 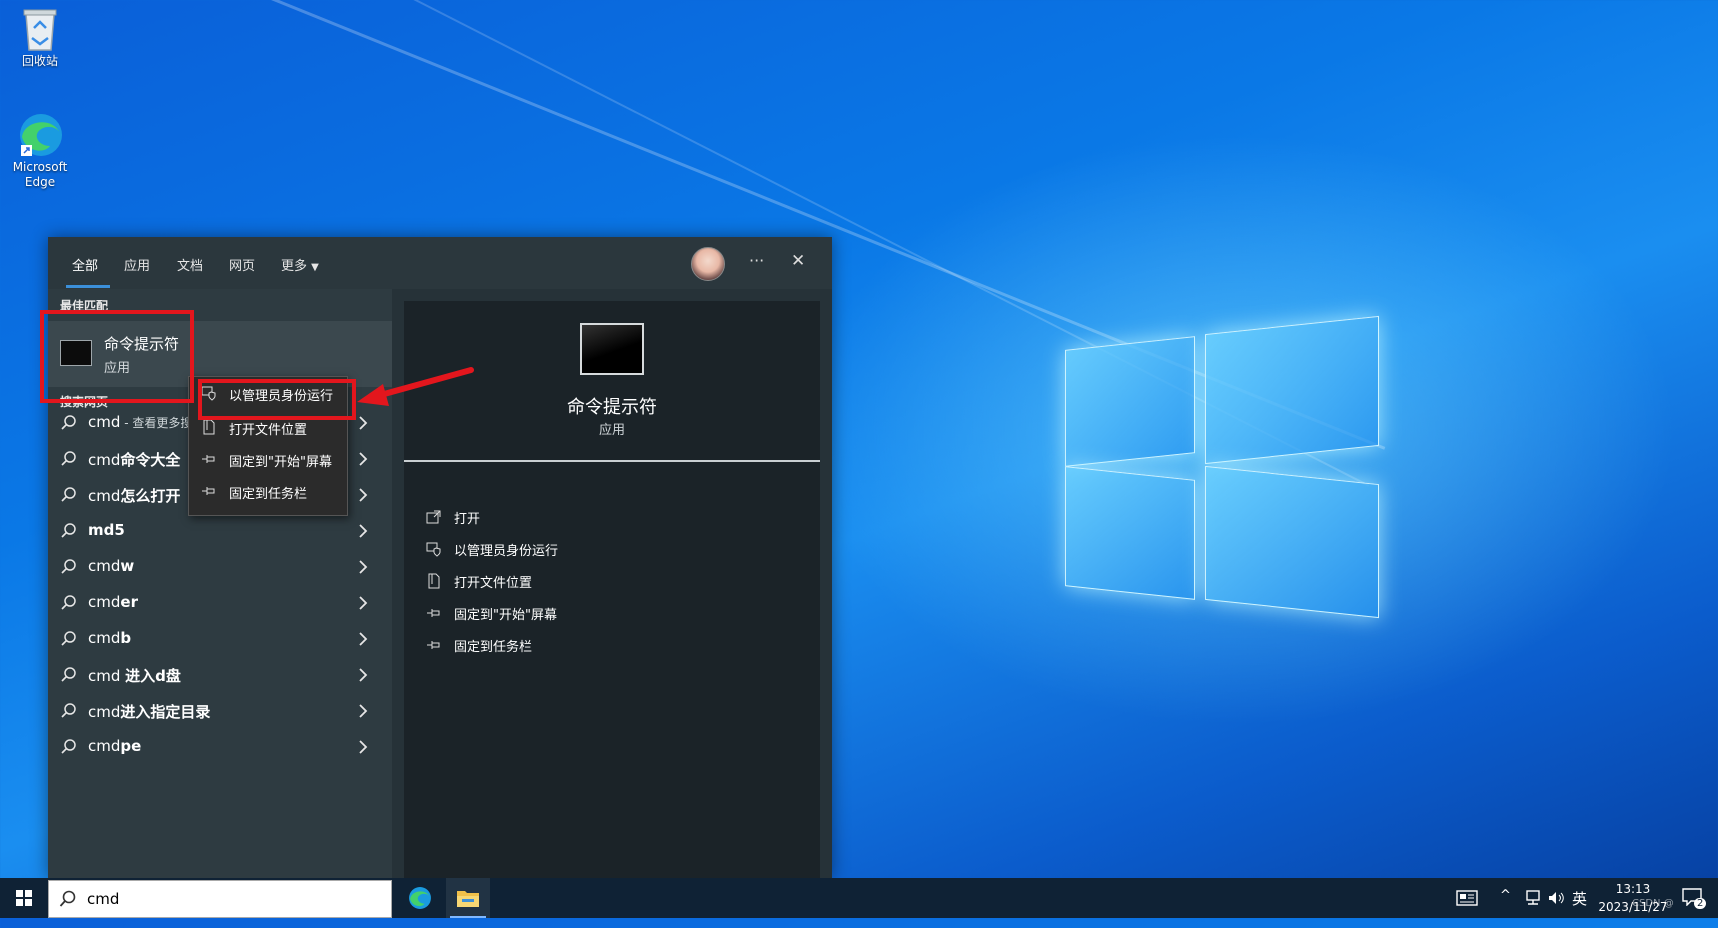 What do you see at coordinates (1533, 898) in the screenshot?
I see `network-icon` at bounding box center [1533, 898].